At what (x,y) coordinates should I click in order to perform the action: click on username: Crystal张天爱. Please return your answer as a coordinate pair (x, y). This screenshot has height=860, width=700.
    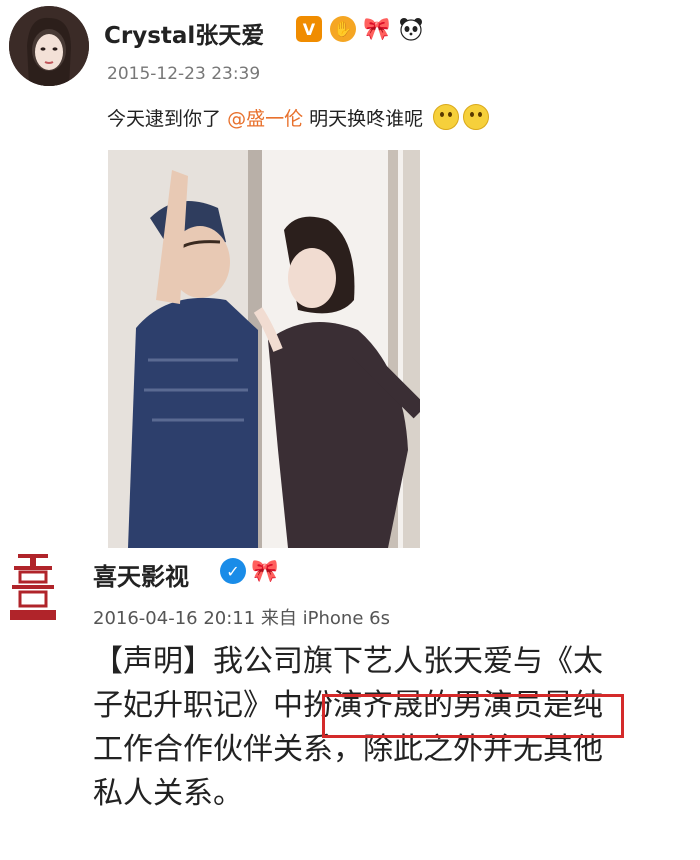
    Looking at the image, I should click on (184, 33).